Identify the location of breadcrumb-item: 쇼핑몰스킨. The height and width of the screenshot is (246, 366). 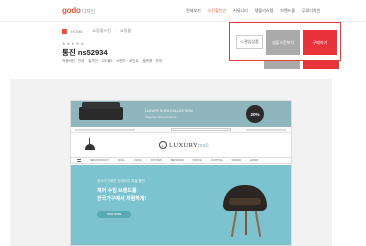
(101, 31).